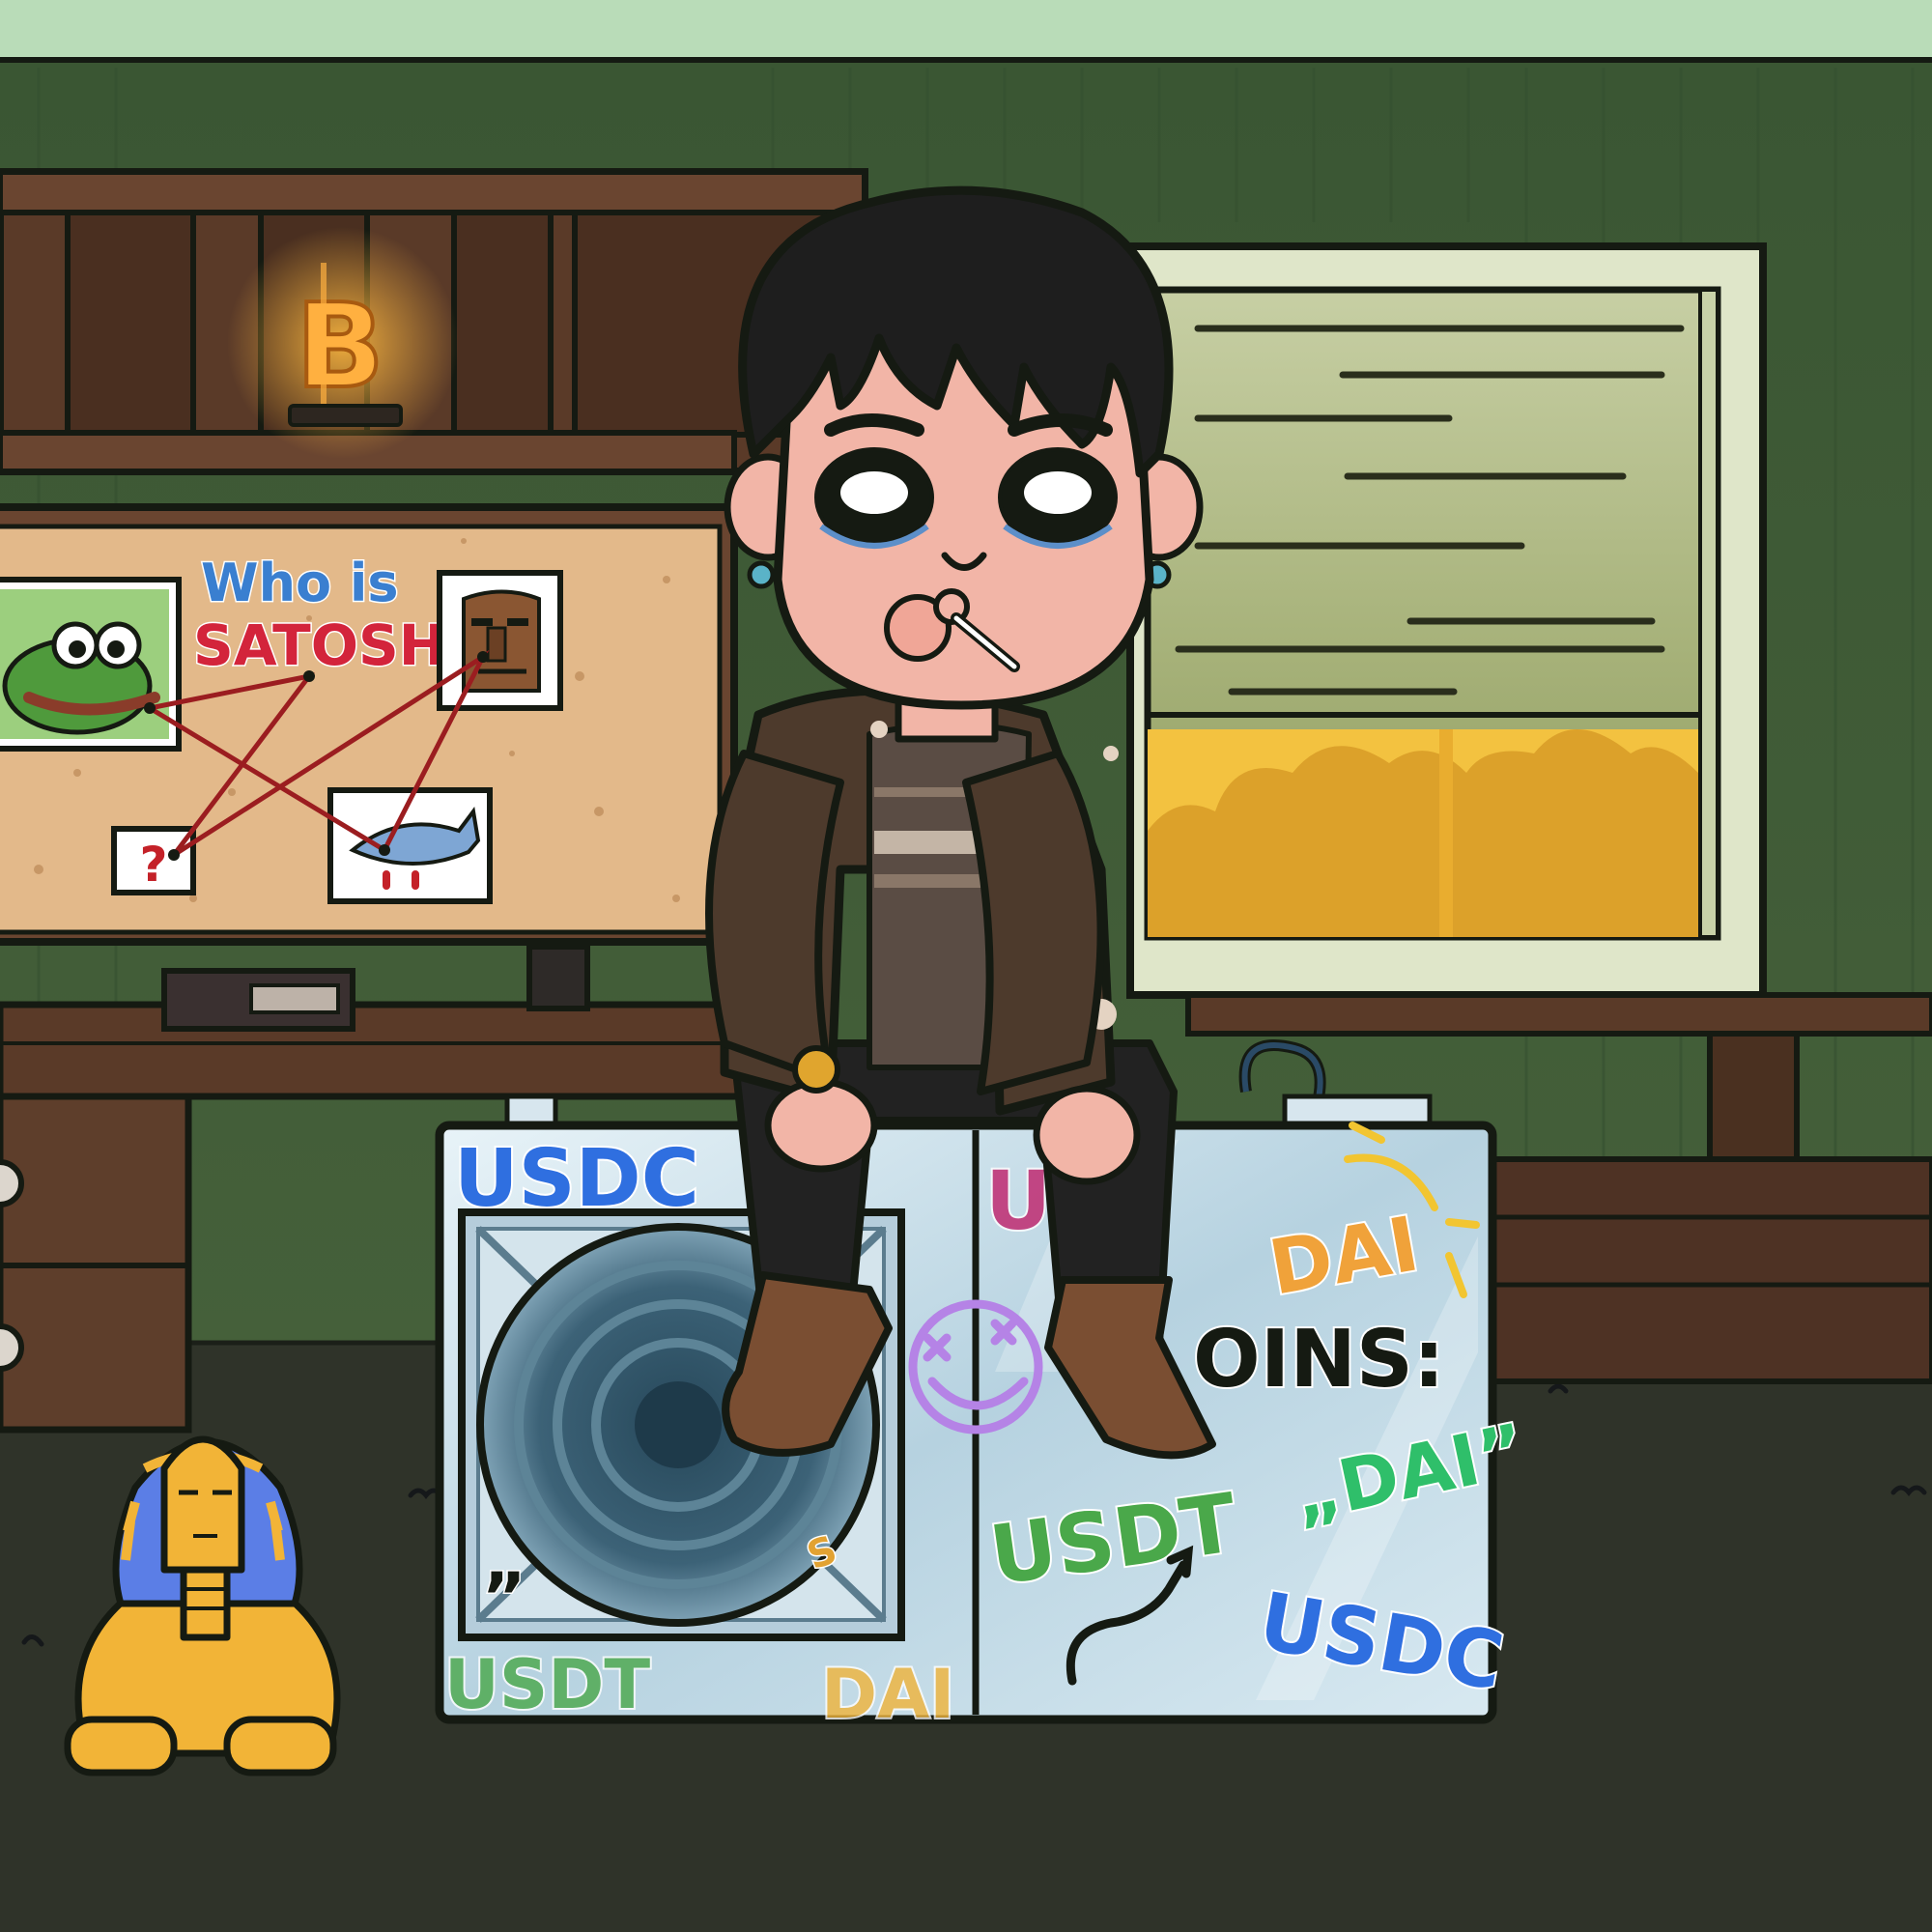 The height and width of the screenshot is (1932, 1932). I want to click on window, so click(1446, 620).